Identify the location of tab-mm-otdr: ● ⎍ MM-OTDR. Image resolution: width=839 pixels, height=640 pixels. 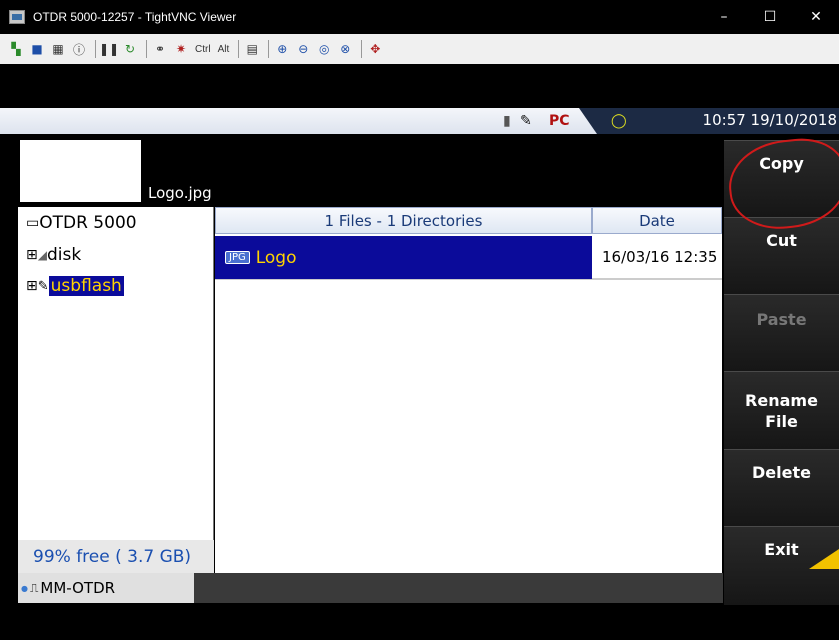
(106, 588).